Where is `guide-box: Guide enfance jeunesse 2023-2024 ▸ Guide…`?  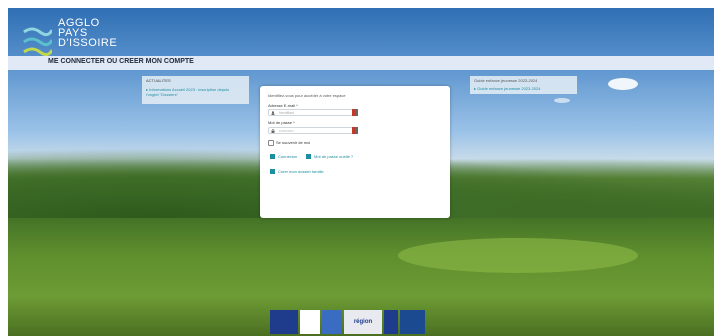 guide-box: Guide enfance jeunesse 2023-2024 ▸ Guide… is located at coordinates (523, 85).